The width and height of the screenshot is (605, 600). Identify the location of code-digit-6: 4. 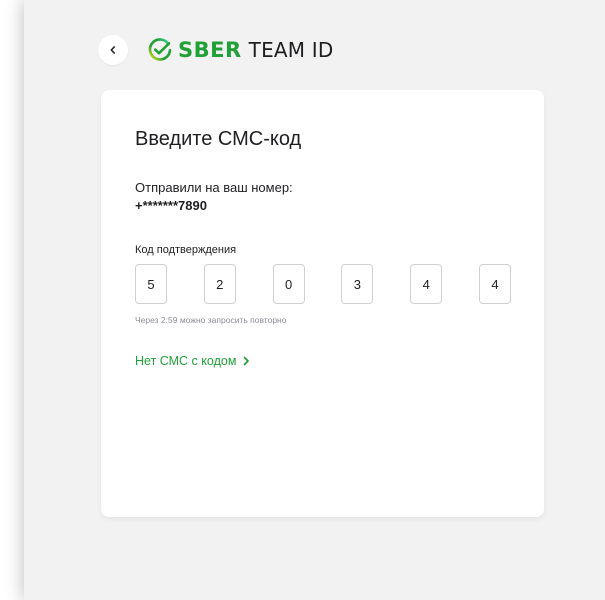
(494, 284).